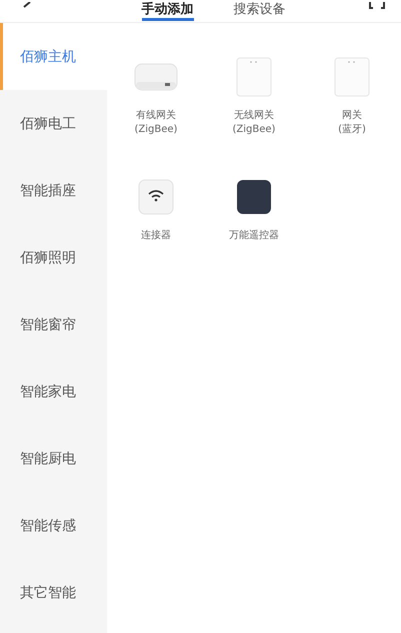 This screenshot has height=633, width=401. What do you see at coordinates (53, 56) in the screenshot?
I see `category-item: 佰狮主机` at bounding box center [53, 56].